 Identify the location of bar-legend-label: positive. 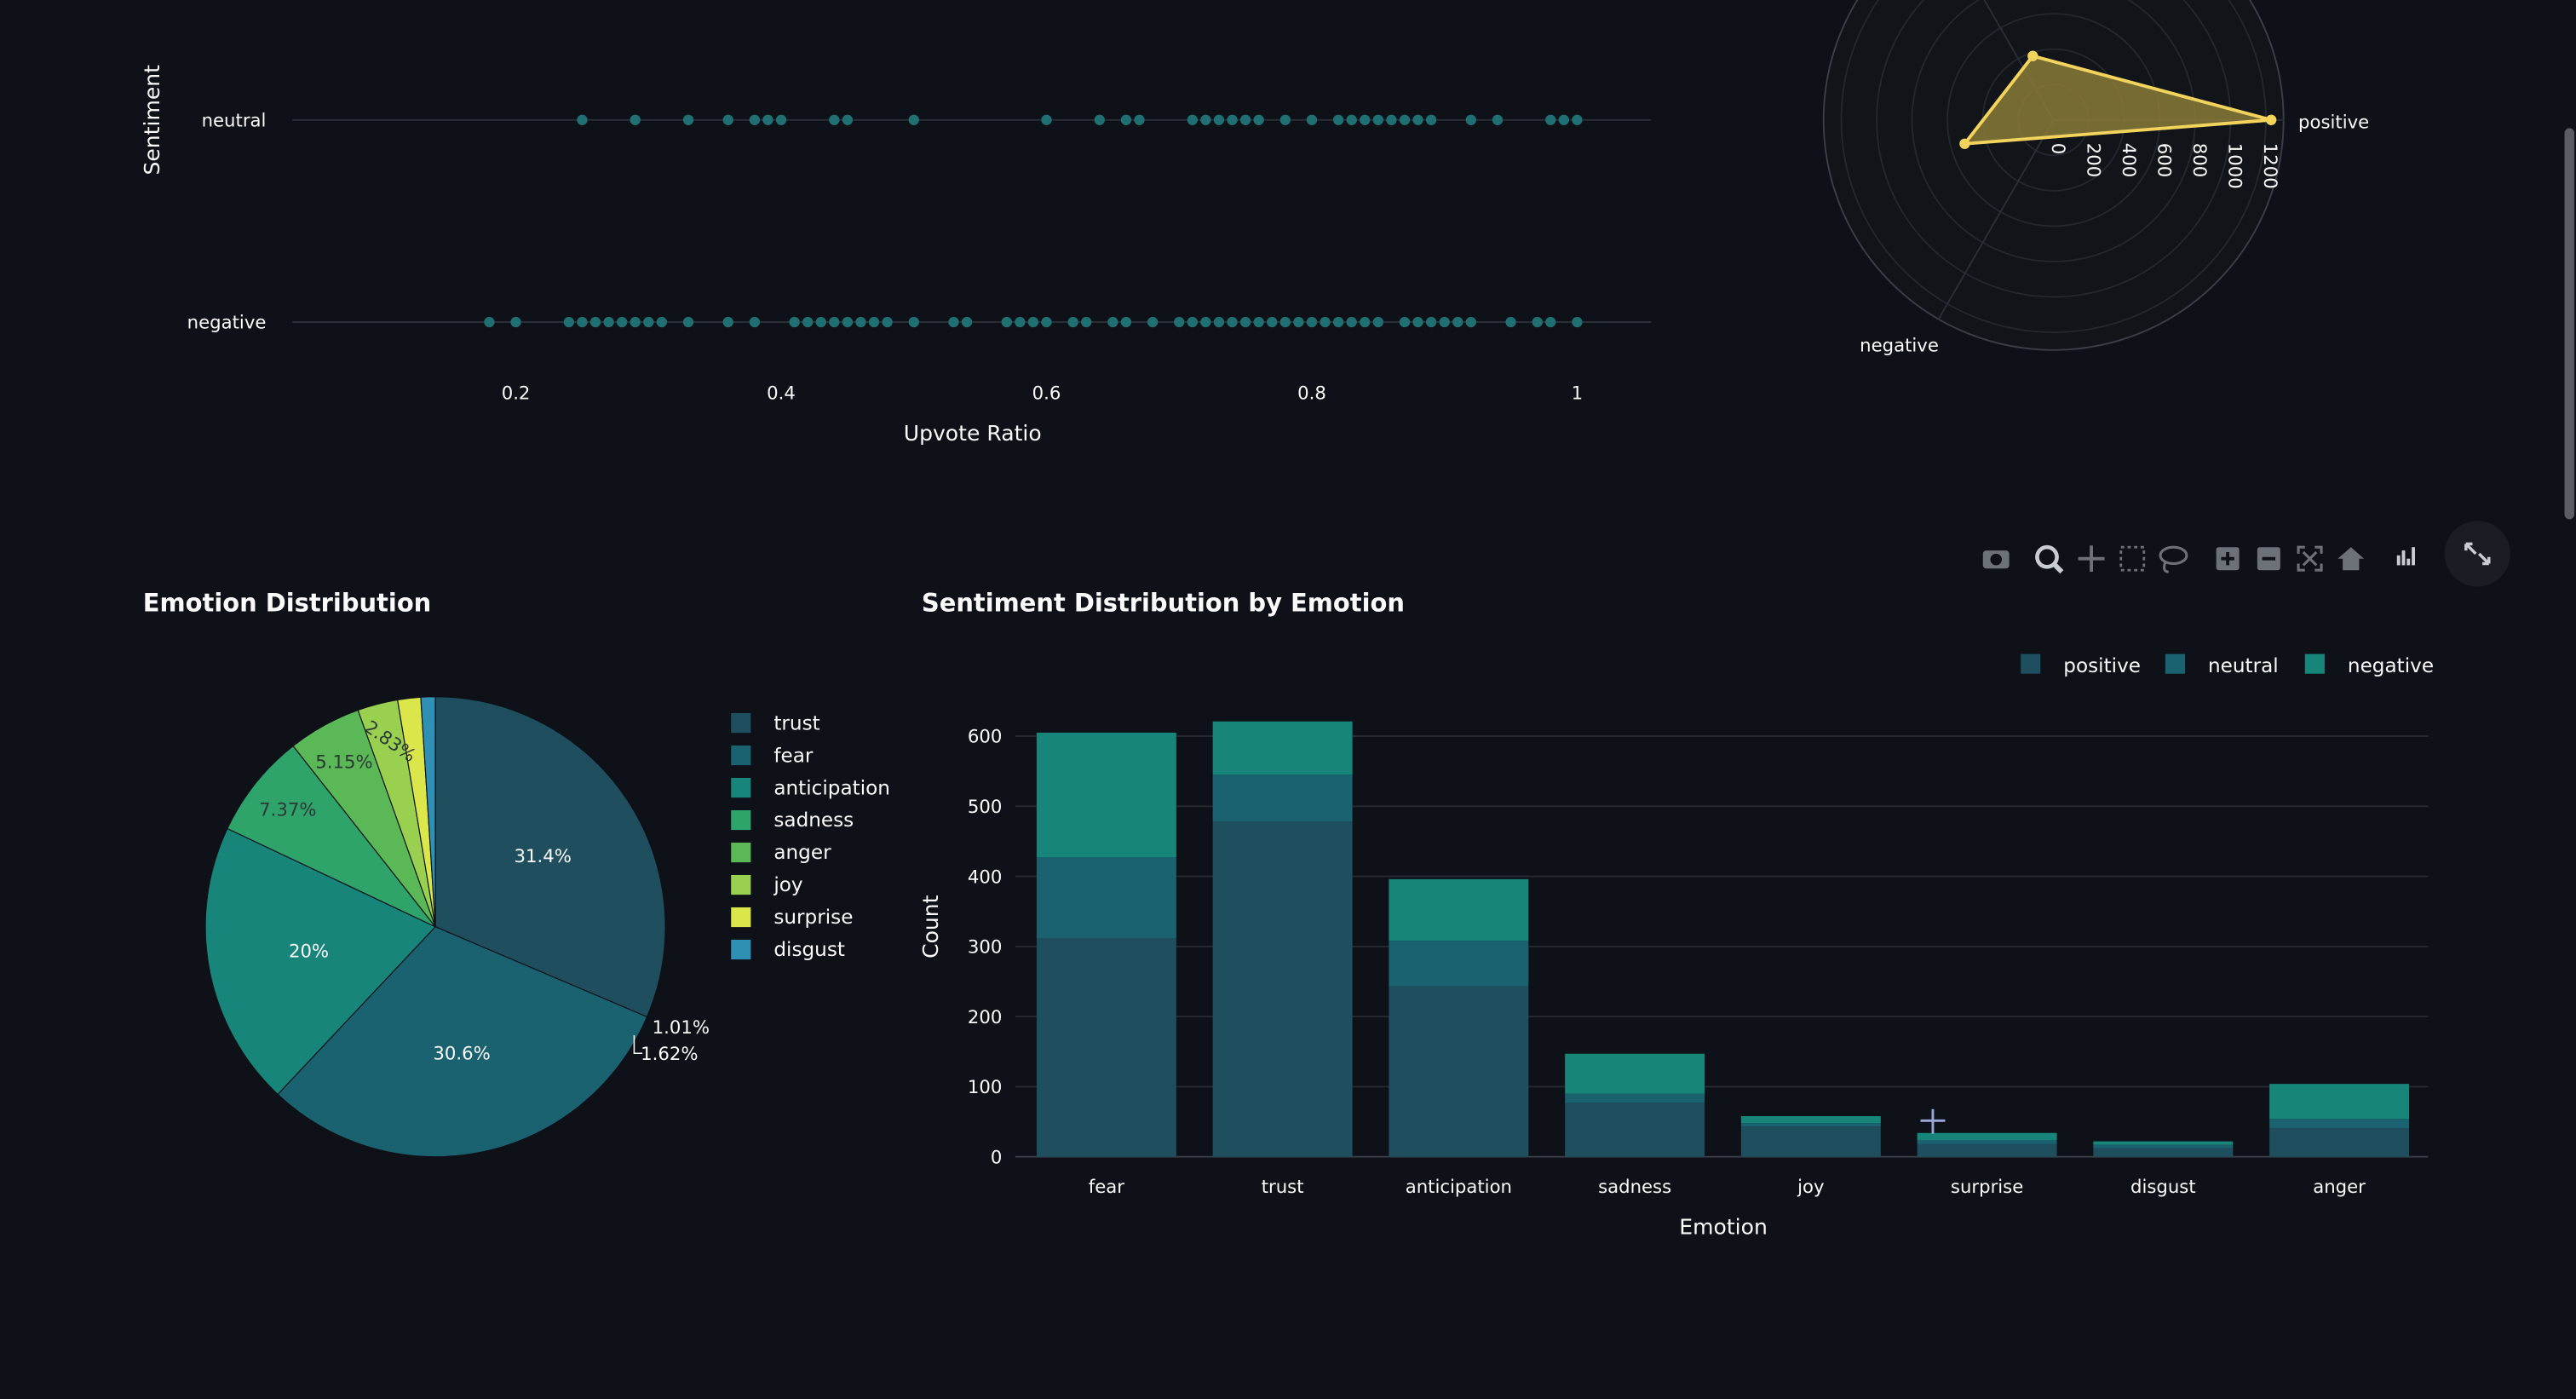
(2102, 666).